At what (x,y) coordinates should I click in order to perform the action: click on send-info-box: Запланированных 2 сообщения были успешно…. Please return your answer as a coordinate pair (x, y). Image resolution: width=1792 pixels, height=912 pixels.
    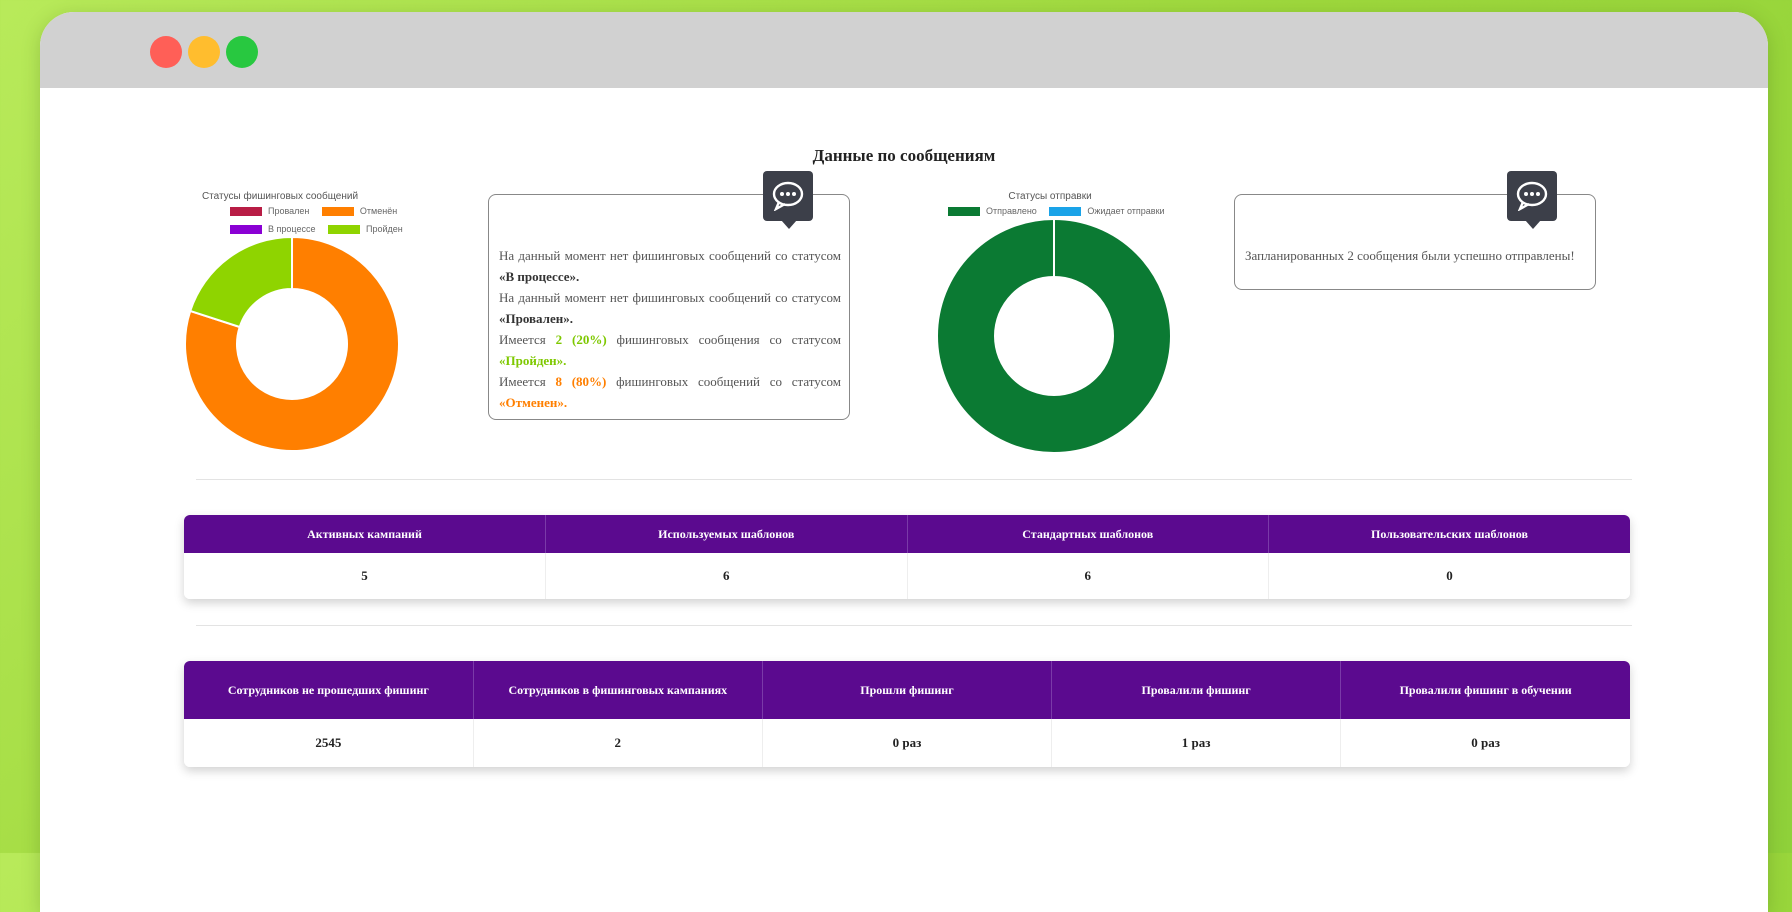
    Looking at the image, I should click on (1415, 230).